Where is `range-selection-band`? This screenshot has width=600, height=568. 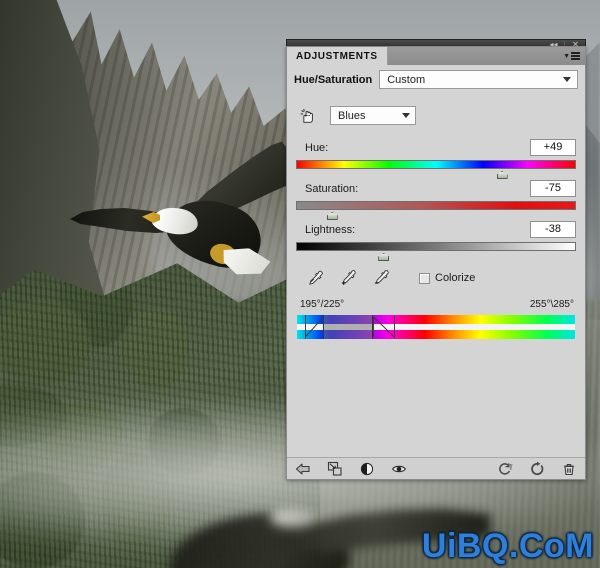
range-selection-band is located at coordinates (348, 327).